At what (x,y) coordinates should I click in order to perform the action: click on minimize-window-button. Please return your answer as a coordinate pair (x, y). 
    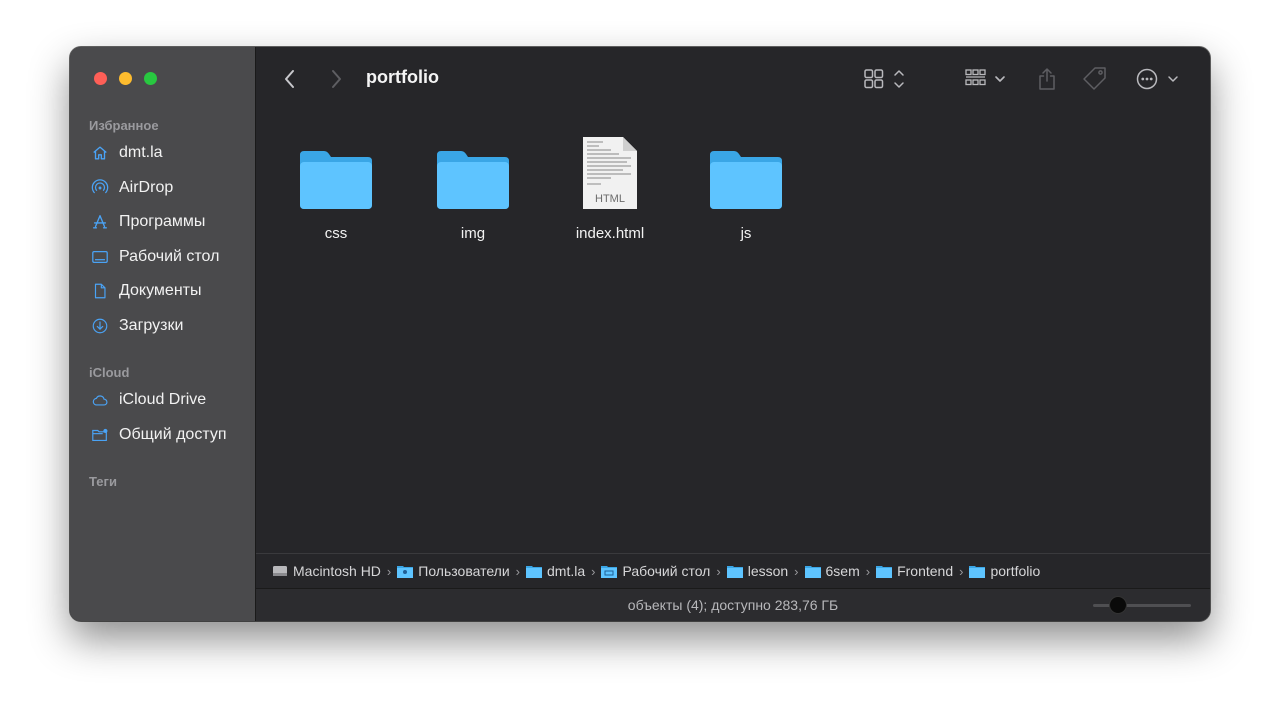
    Looking at the image, I should click on (125, 78).